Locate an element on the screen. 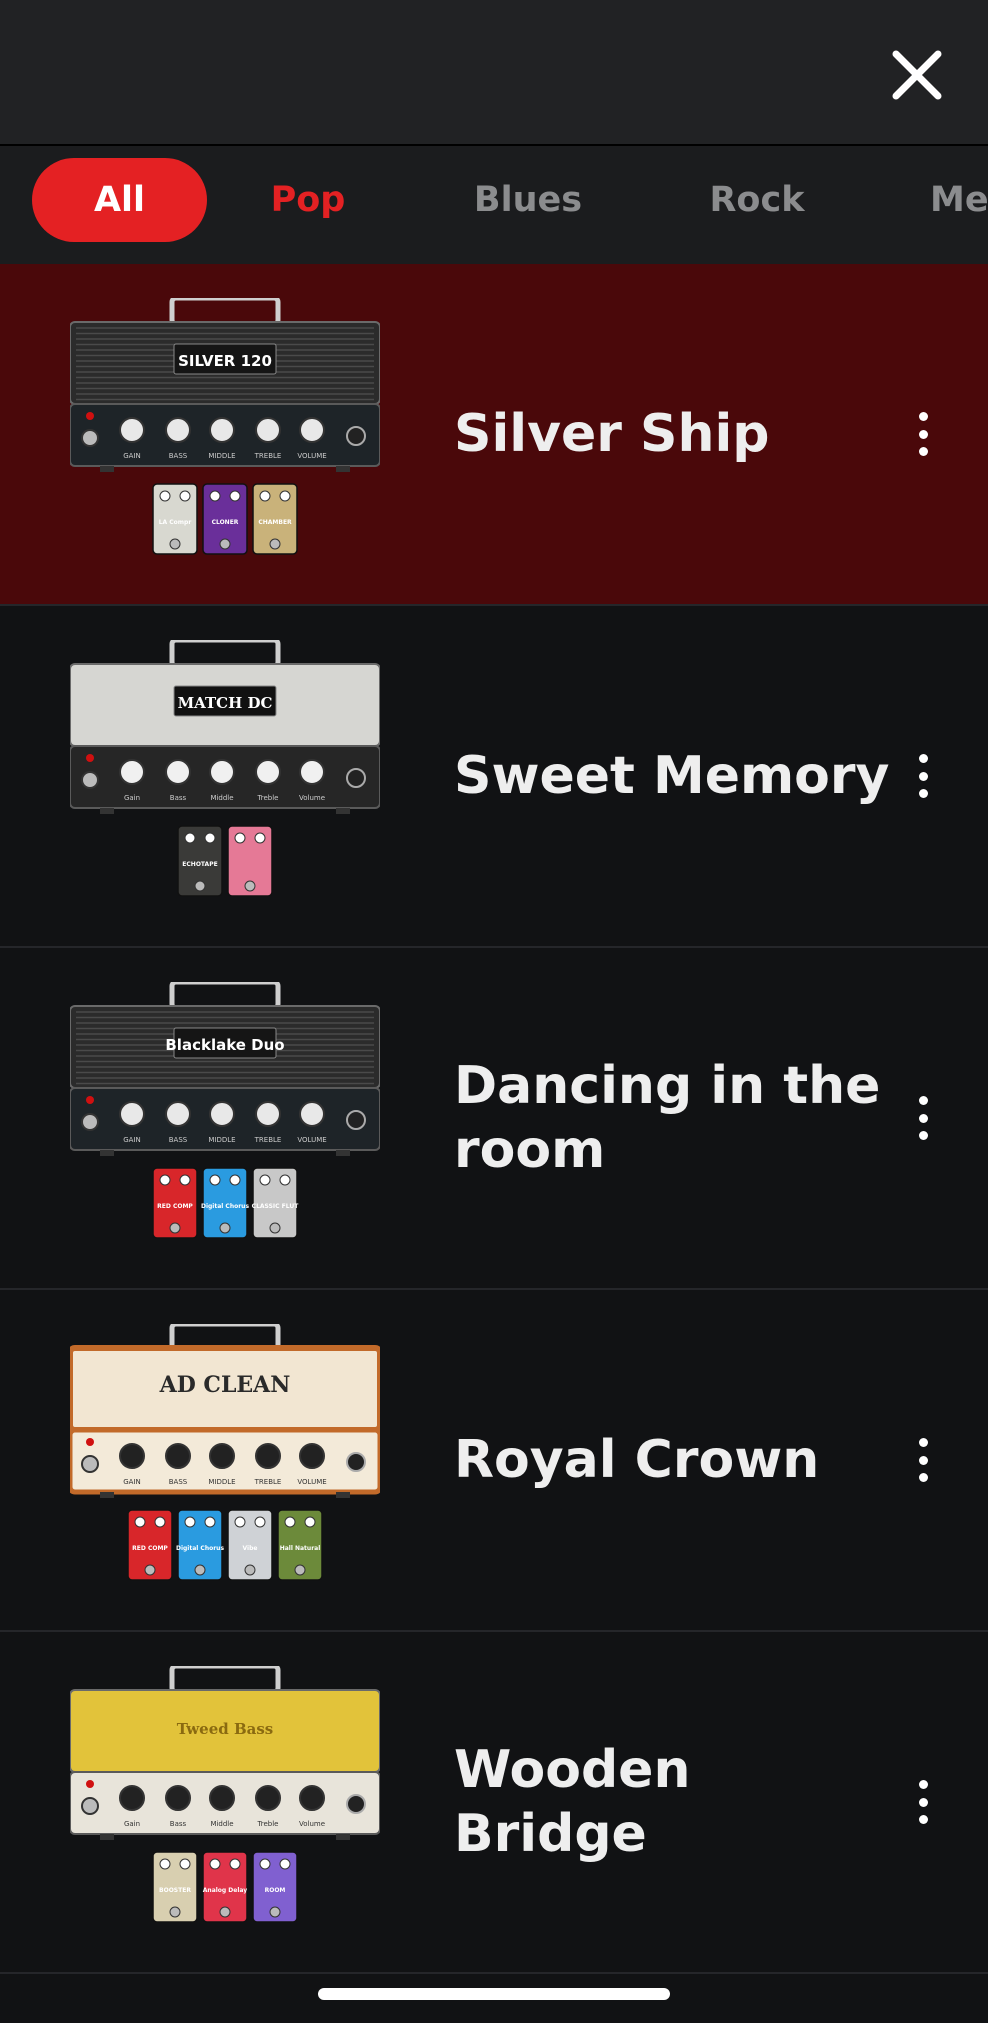  tab-pop: Pop is located at coordinates (308, 200).